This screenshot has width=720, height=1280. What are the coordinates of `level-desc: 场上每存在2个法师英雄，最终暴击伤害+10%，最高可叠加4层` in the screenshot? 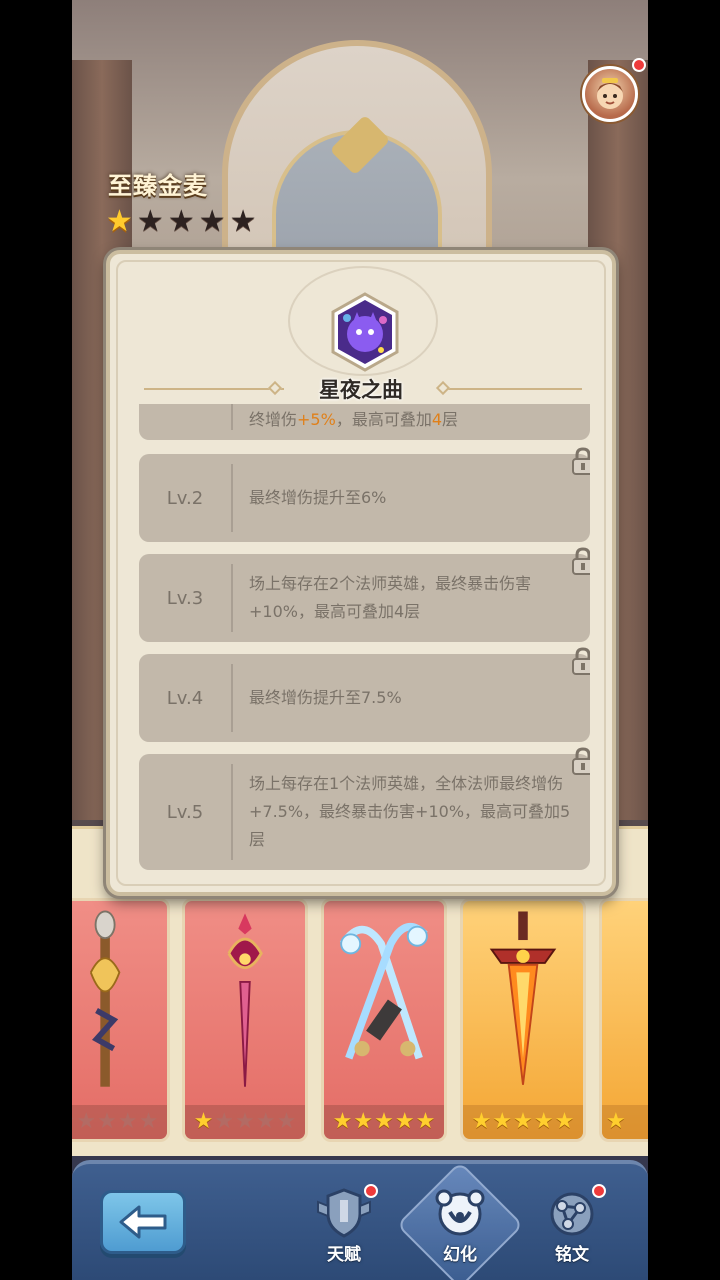 It's located at (390, 597).